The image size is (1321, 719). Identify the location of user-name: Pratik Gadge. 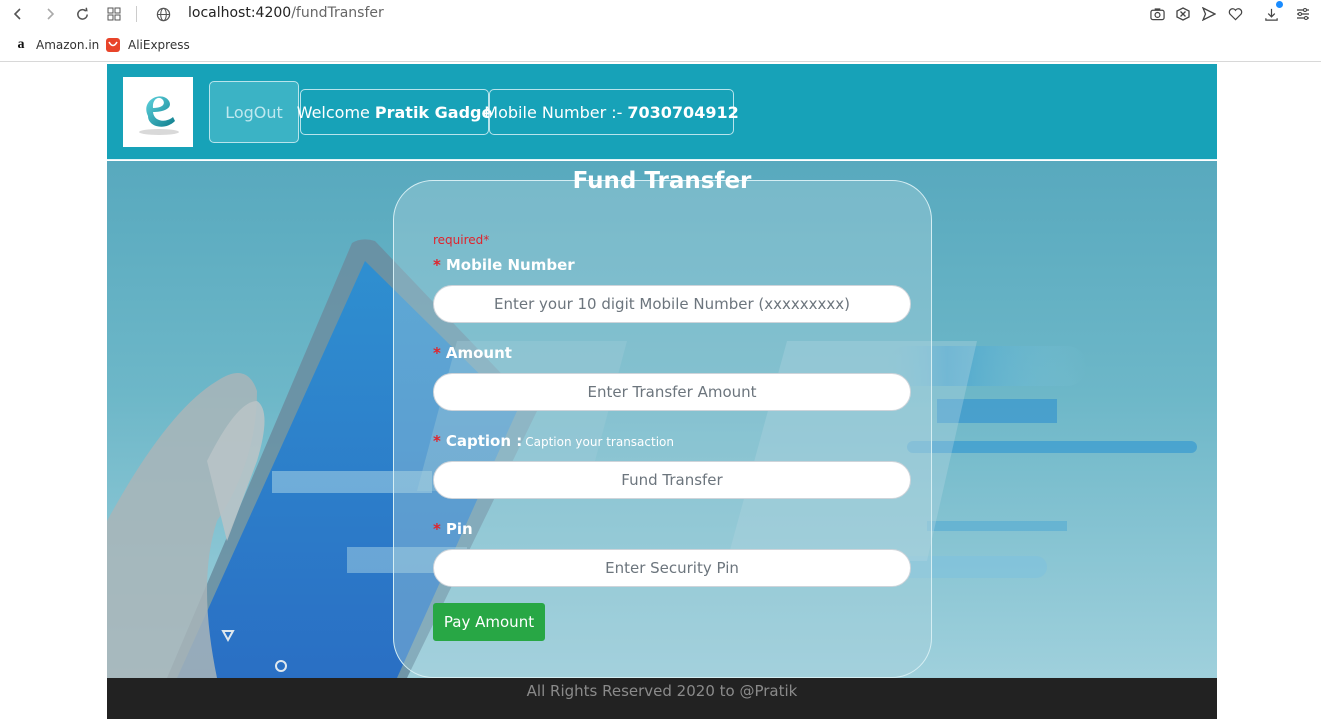
(433, 112).